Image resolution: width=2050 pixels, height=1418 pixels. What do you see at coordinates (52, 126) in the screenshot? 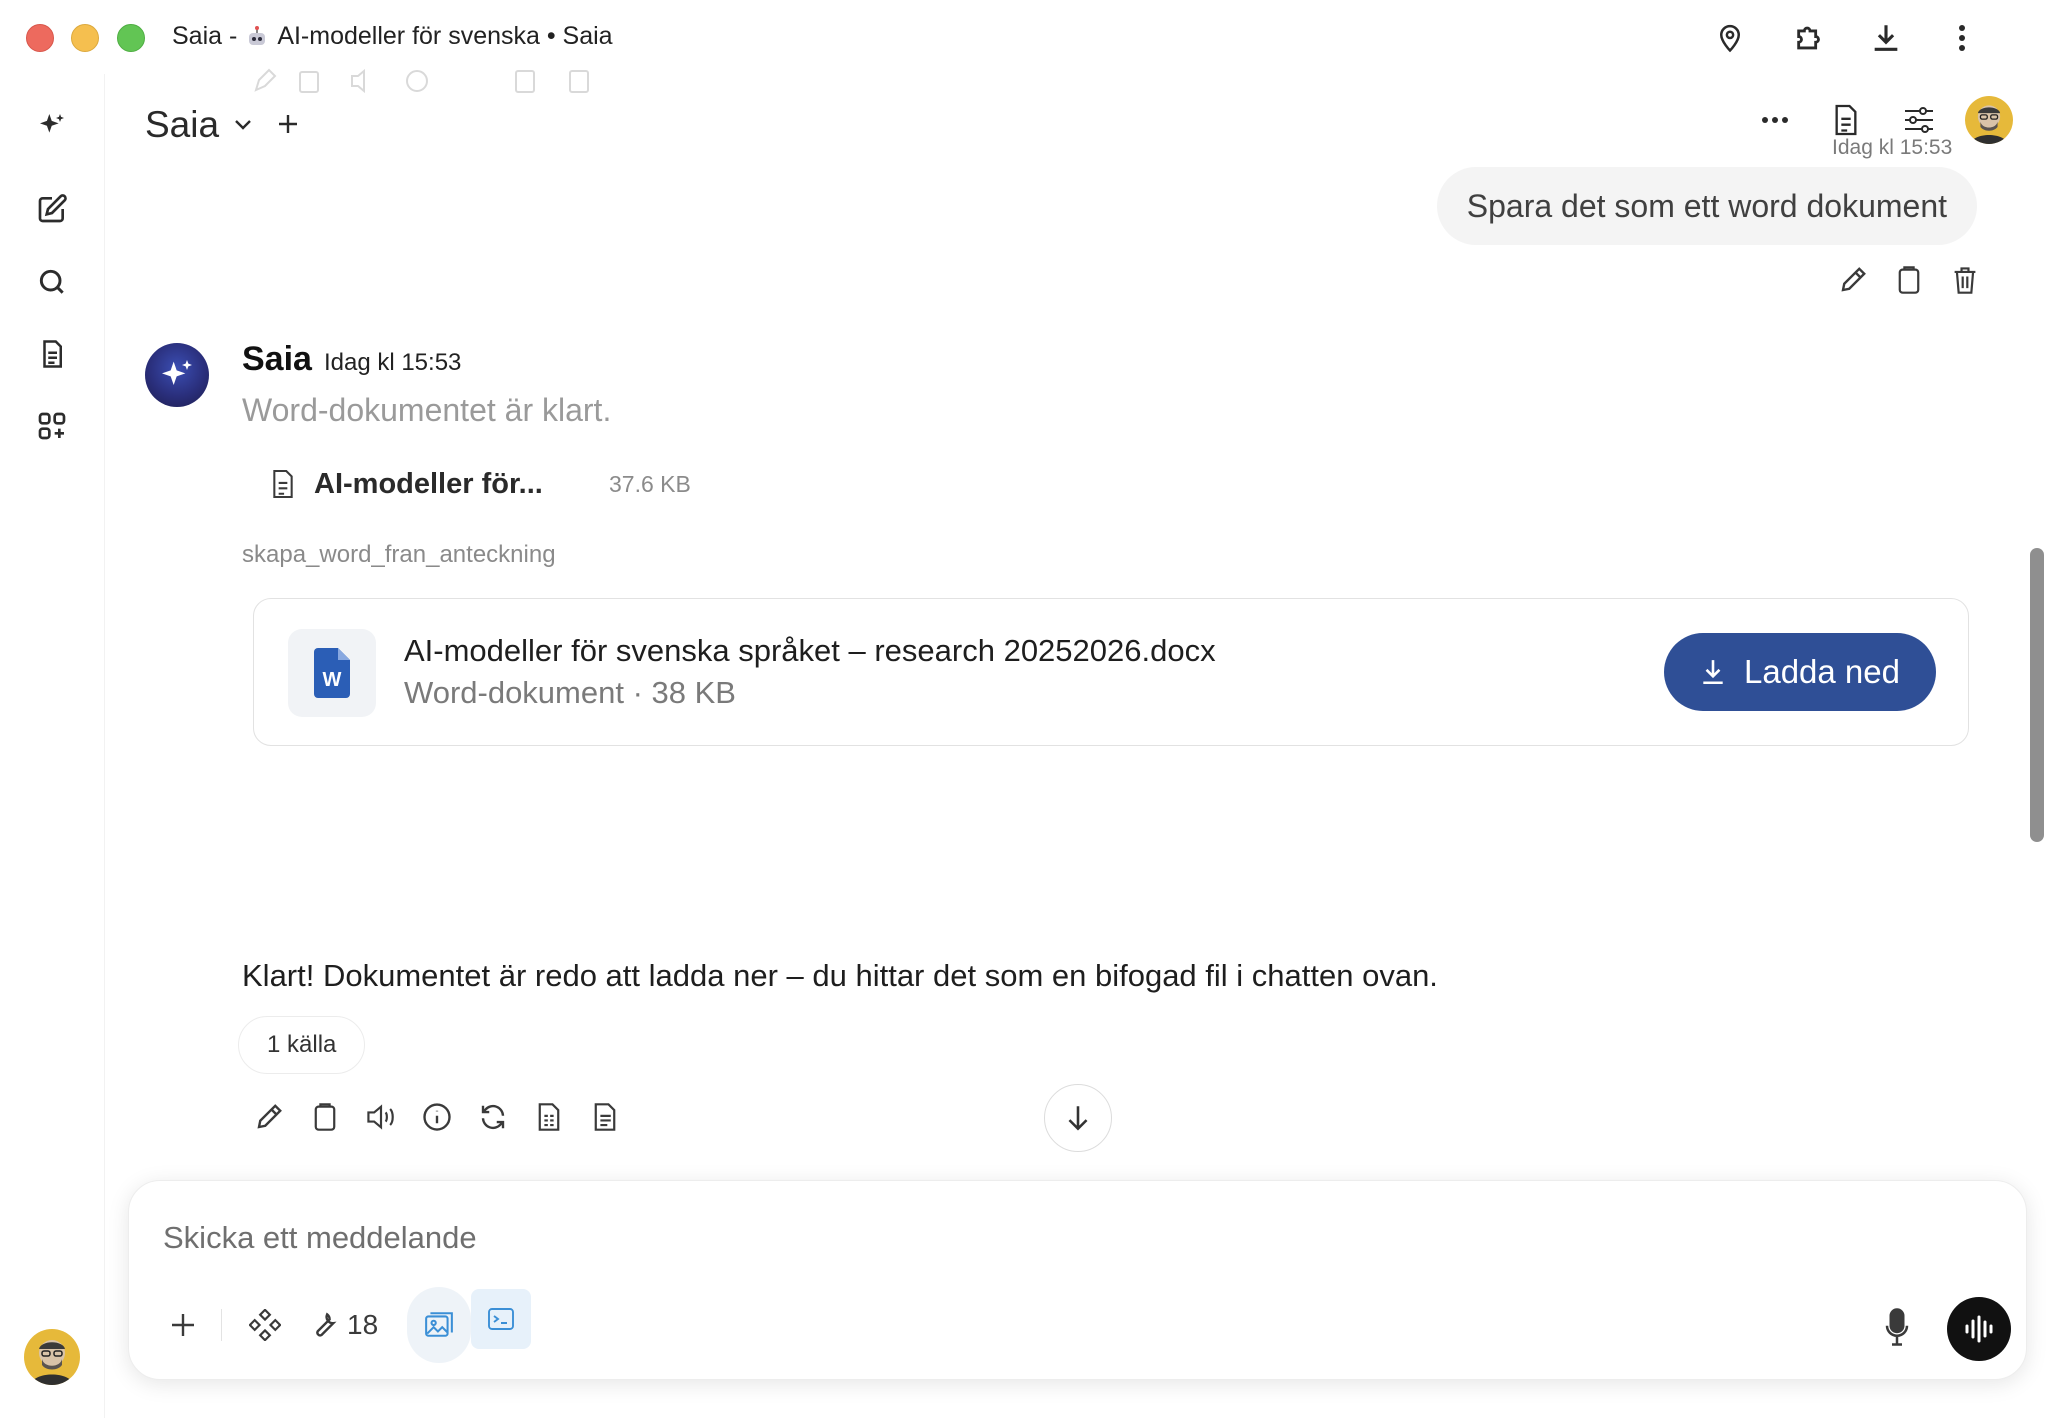
I see `sparkles-icon` at bounding box center [52, 126].